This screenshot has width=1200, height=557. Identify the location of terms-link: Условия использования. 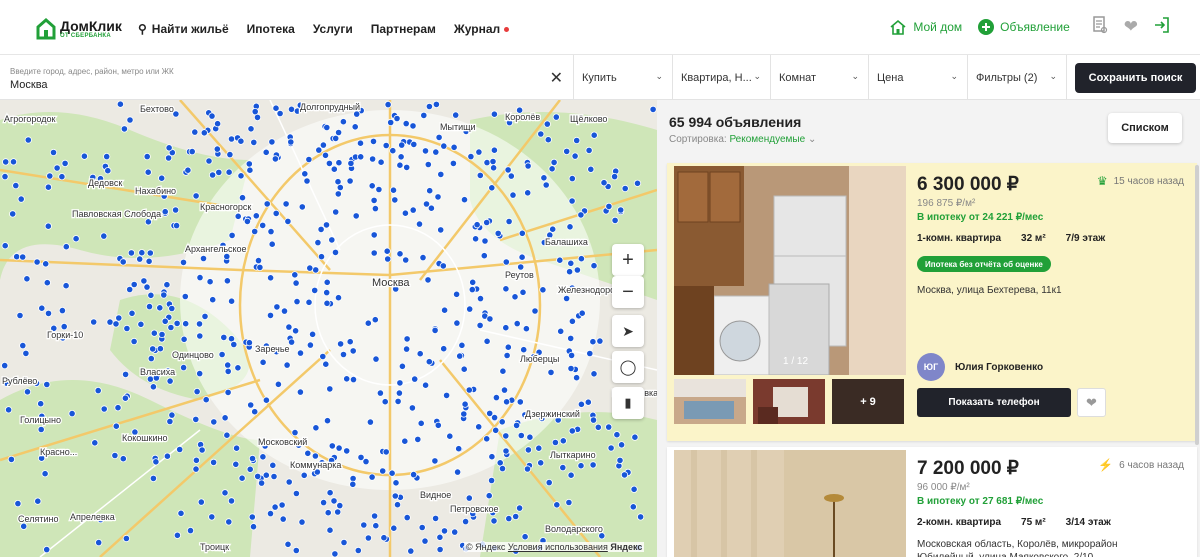
(558, 547).